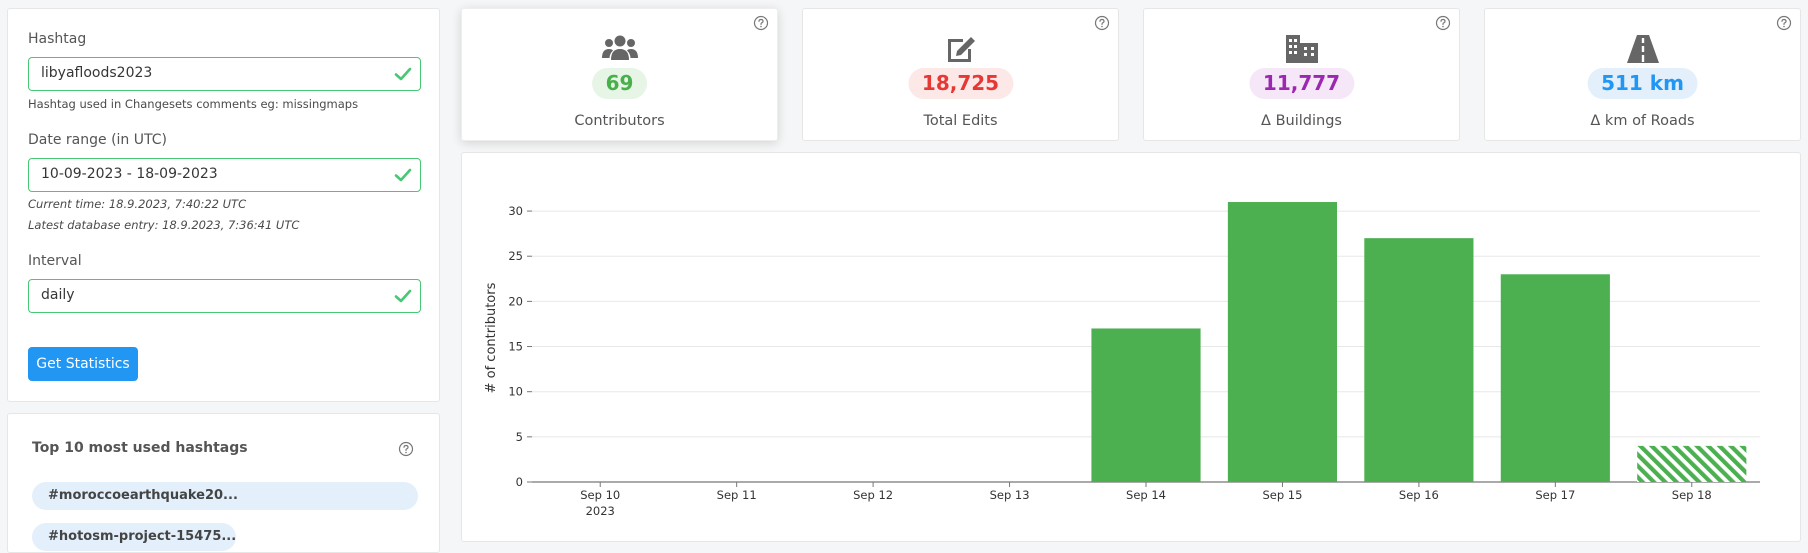 The height and width of the screenshot is (553, 1808). What do you see at coordinates (1301, 49) in the screenshot?
I see `buildings-icon` at bounding box center [1301, 49].